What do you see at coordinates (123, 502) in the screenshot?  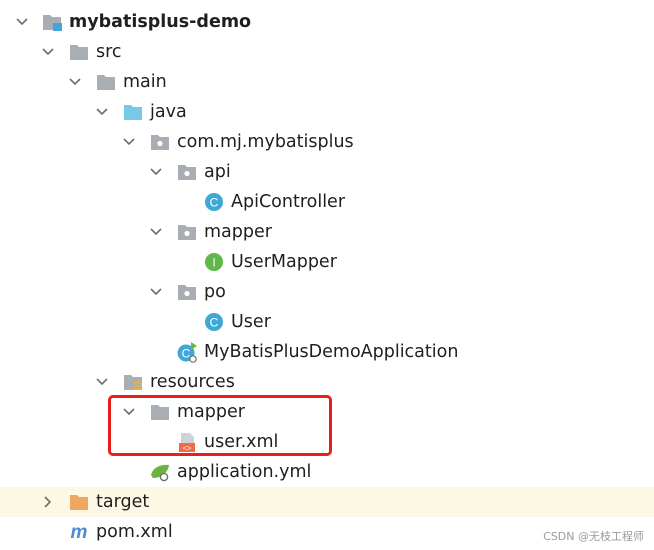 I see `target-label: target` at bounding box center [123, 502].